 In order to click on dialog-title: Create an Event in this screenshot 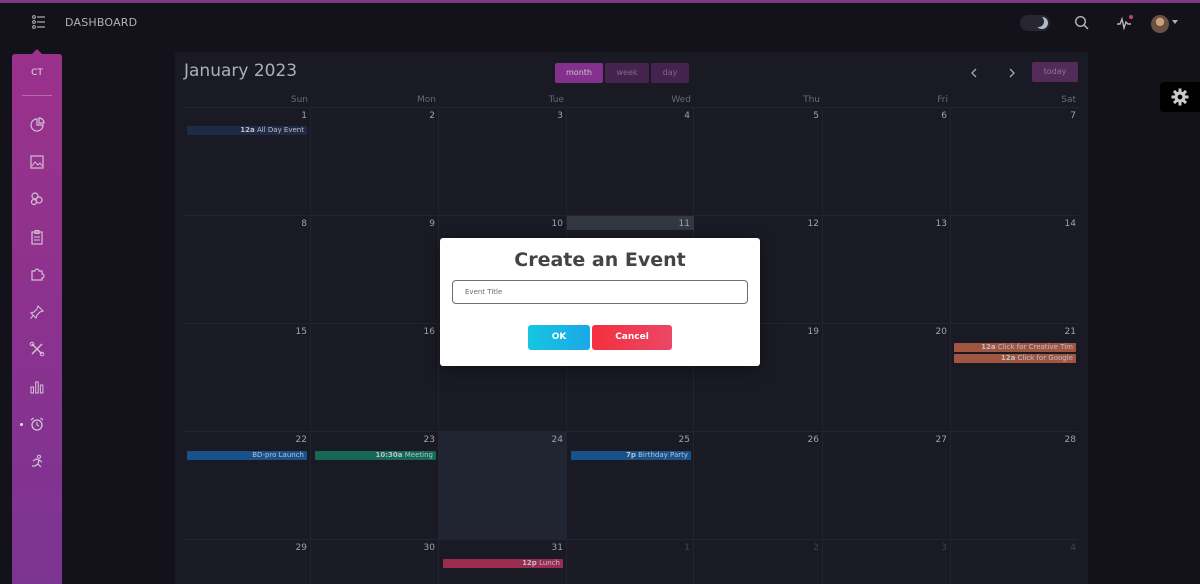, I will do `click(600, 260)`.